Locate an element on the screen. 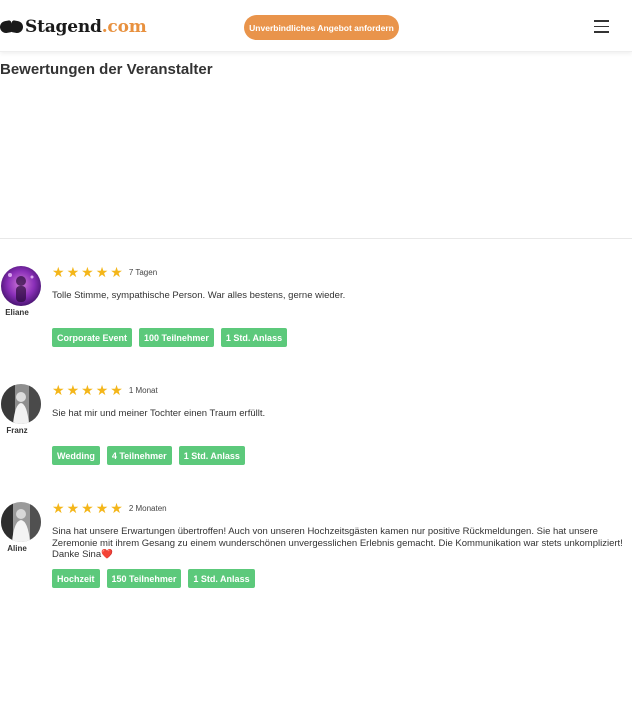 Image resolution: width=632 pixels, height=704 pixels. event-type-tag: Corporate Event is located at coordinates (92, 337).